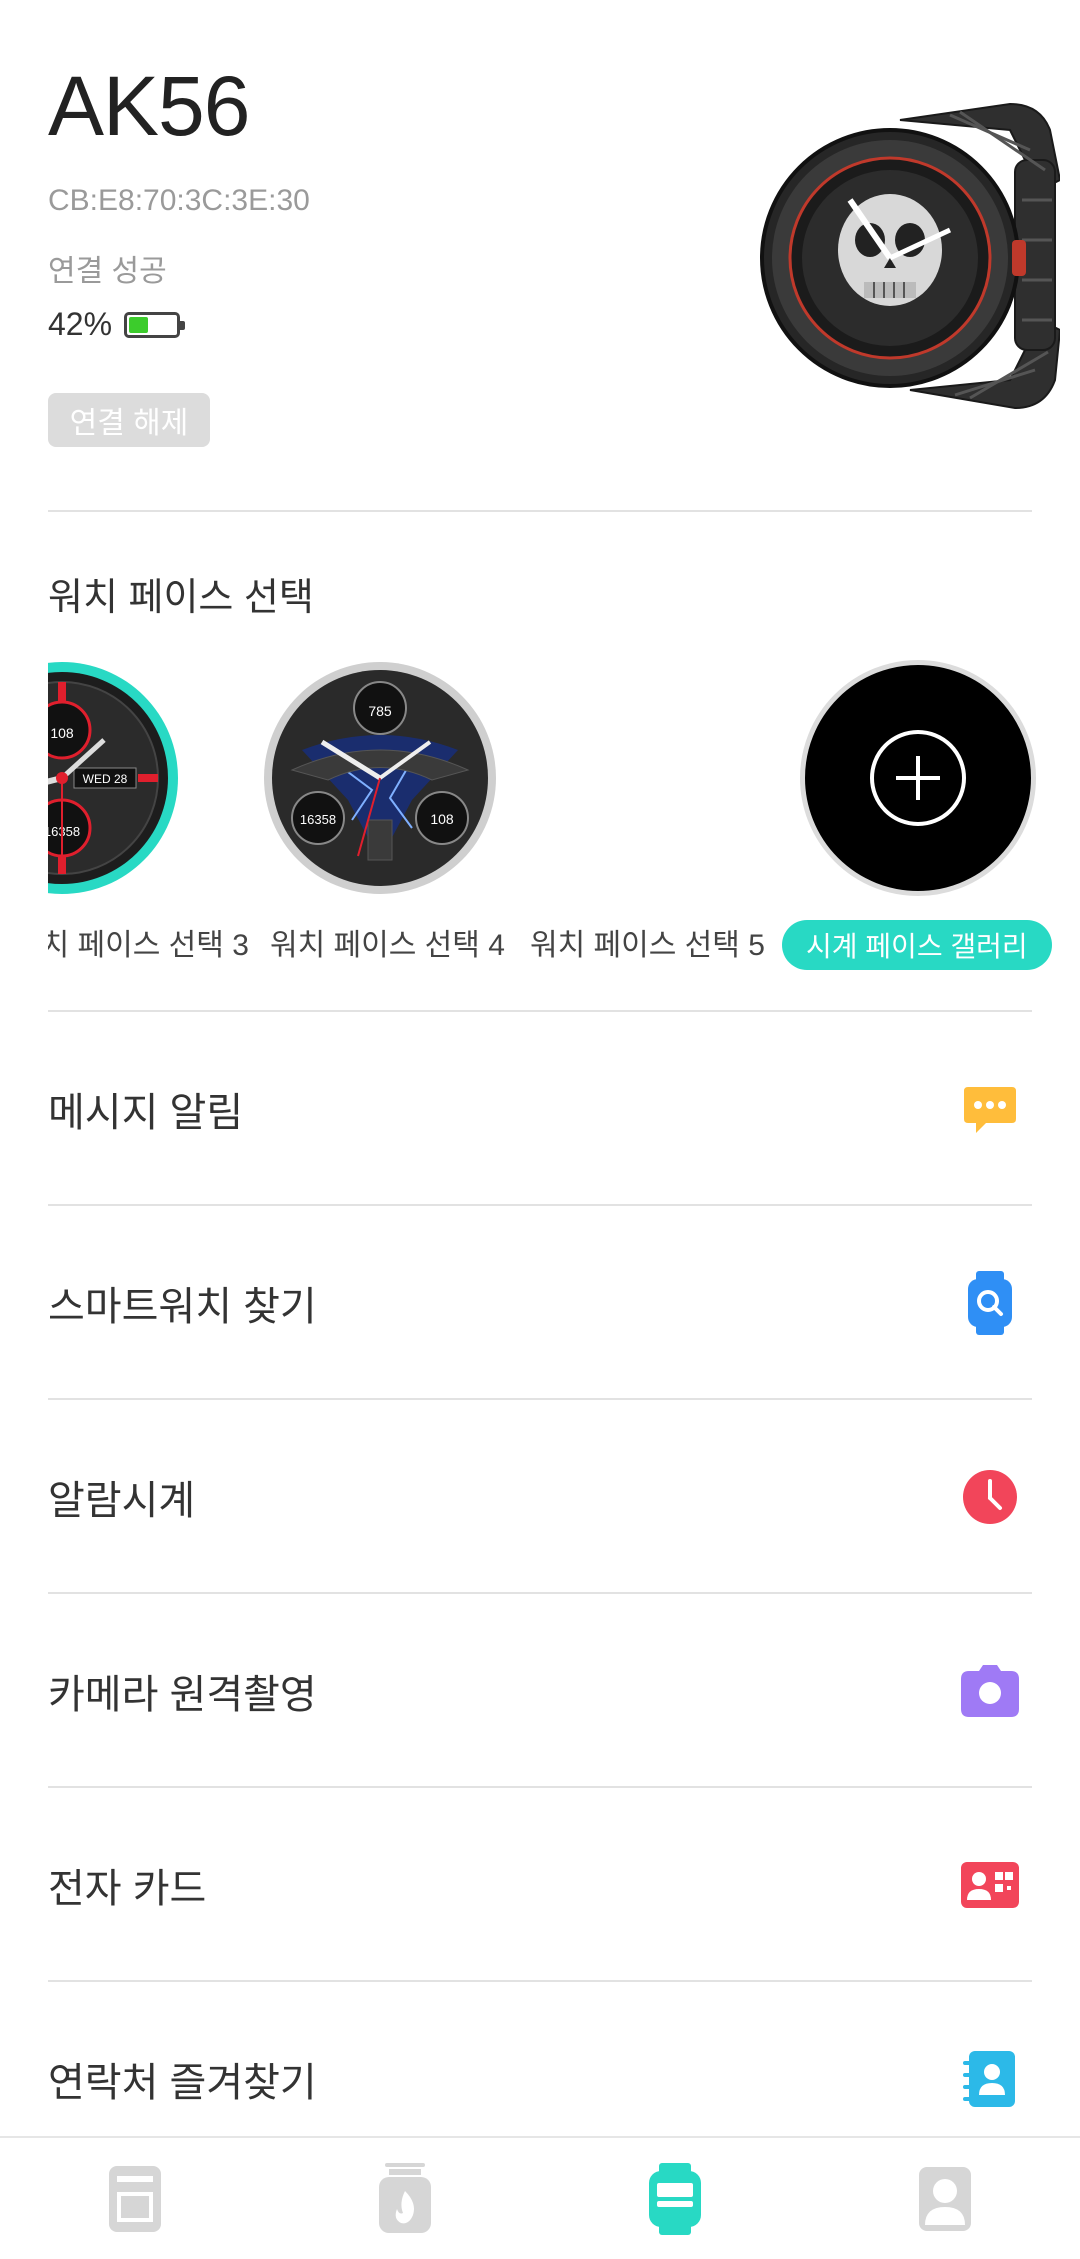 Image resolution: width=1080 pixels, height=2259 pixels. What do you see at coordinates (990, 1303) in the screenshot?
I see `find-watch-icon` at bounding box center [990, 1303].